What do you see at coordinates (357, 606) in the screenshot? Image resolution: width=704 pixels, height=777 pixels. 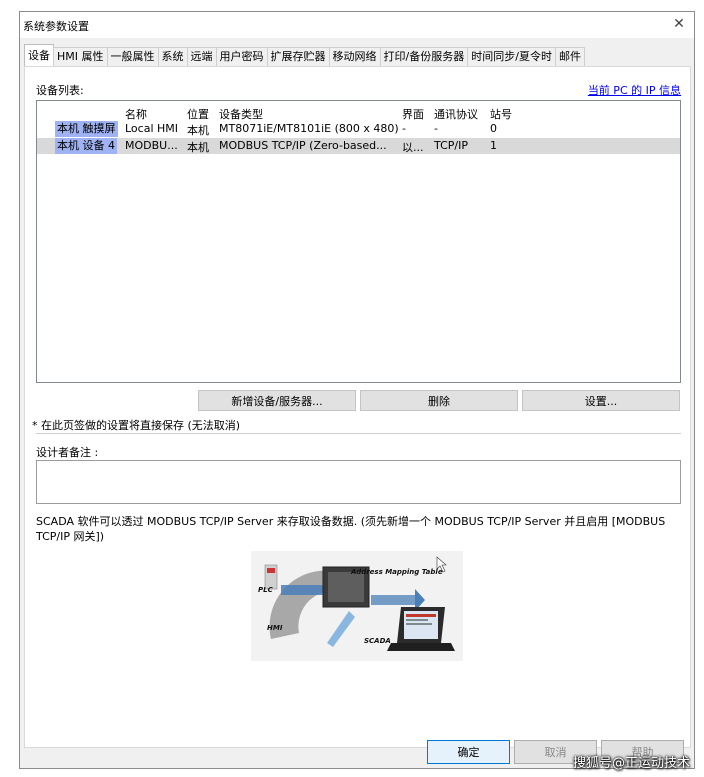 I see `scada-diagram-image: Address Mapping Table PLC HMI SCADA` at bounding box center [357, 606].